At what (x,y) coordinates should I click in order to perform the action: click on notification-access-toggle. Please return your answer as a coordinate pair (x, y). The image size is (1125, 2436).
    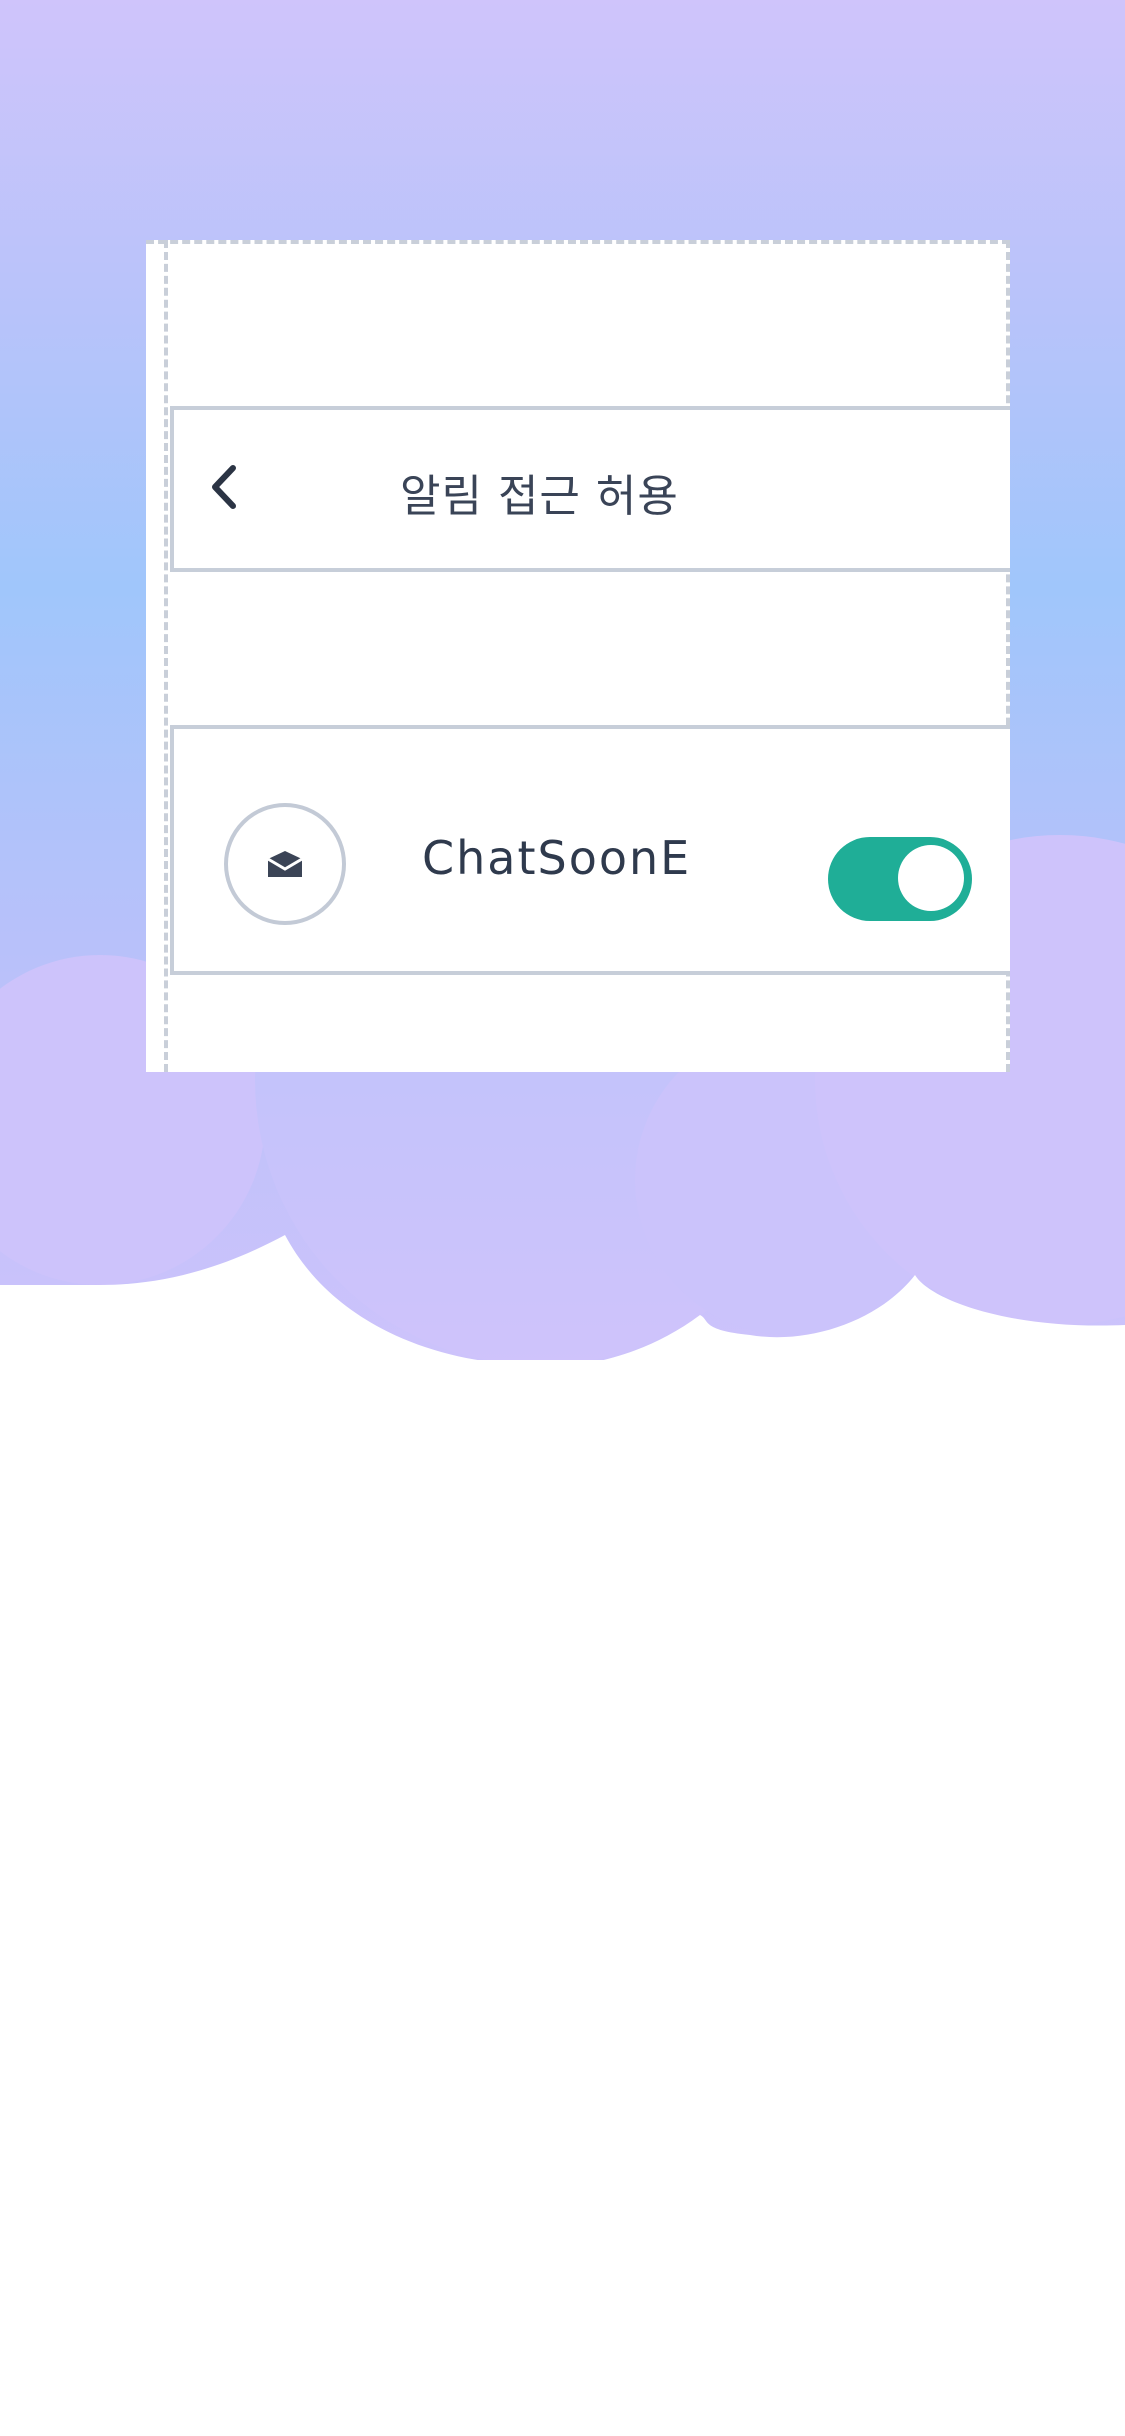
    Looking at the image, I should click on (900, 879).